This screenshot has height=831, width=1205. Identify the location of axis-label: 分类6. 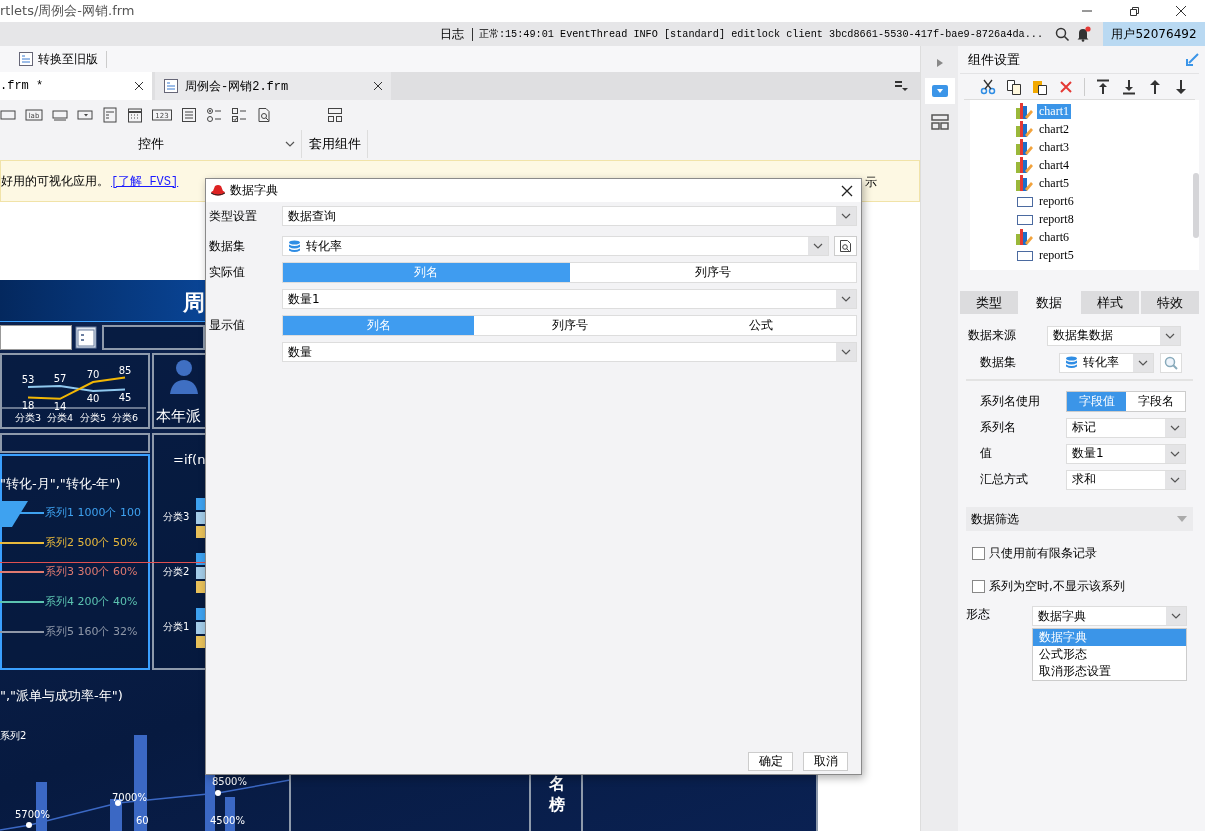
(125, 417).